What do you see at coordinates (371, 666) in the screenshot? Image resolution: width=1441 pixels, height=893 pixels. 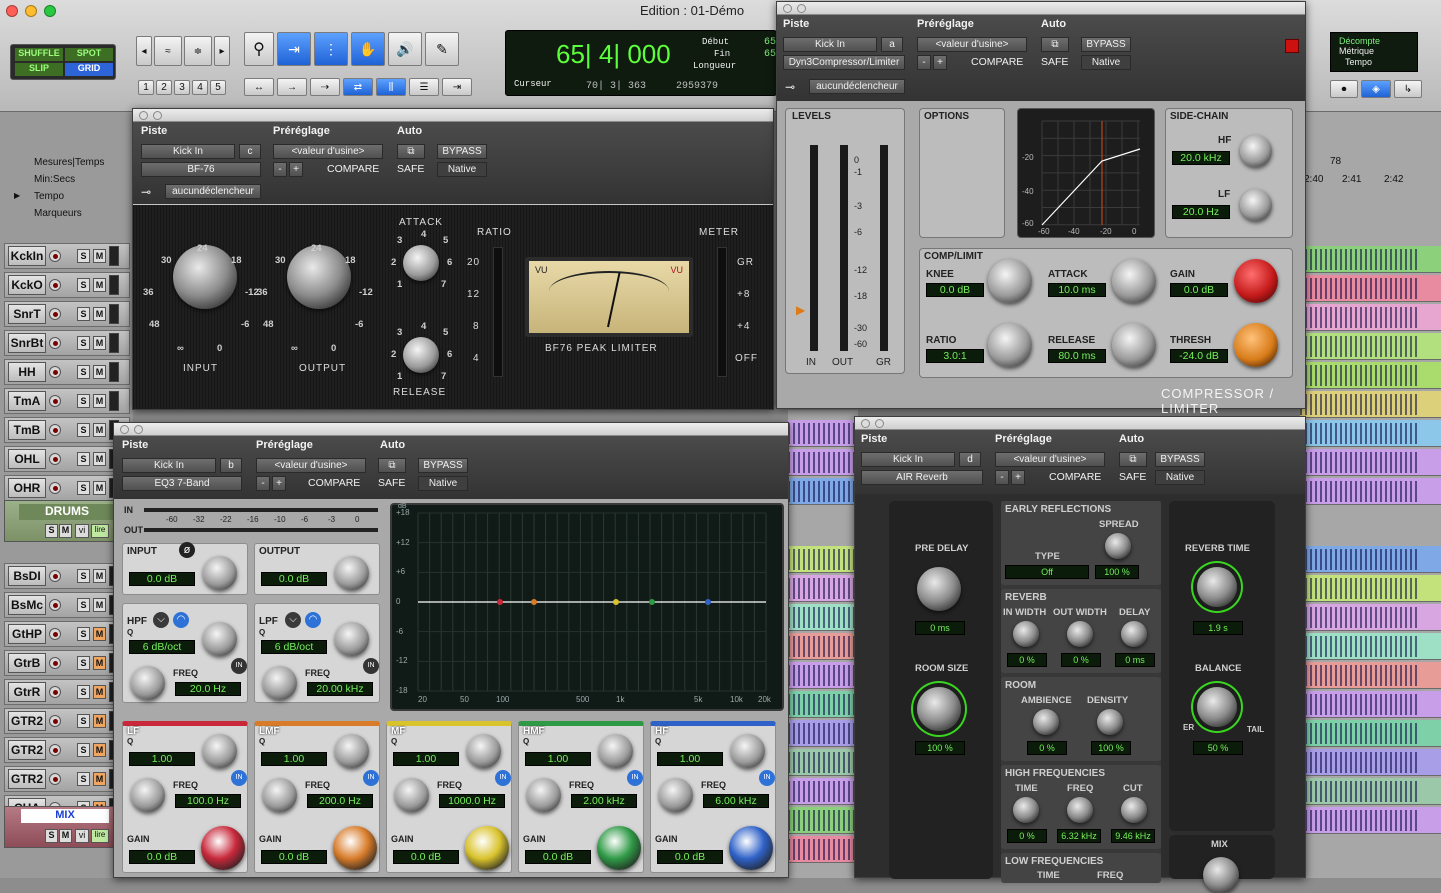 I see `eq3-lpf-in-button: IN` at bounding box center [371, 666].